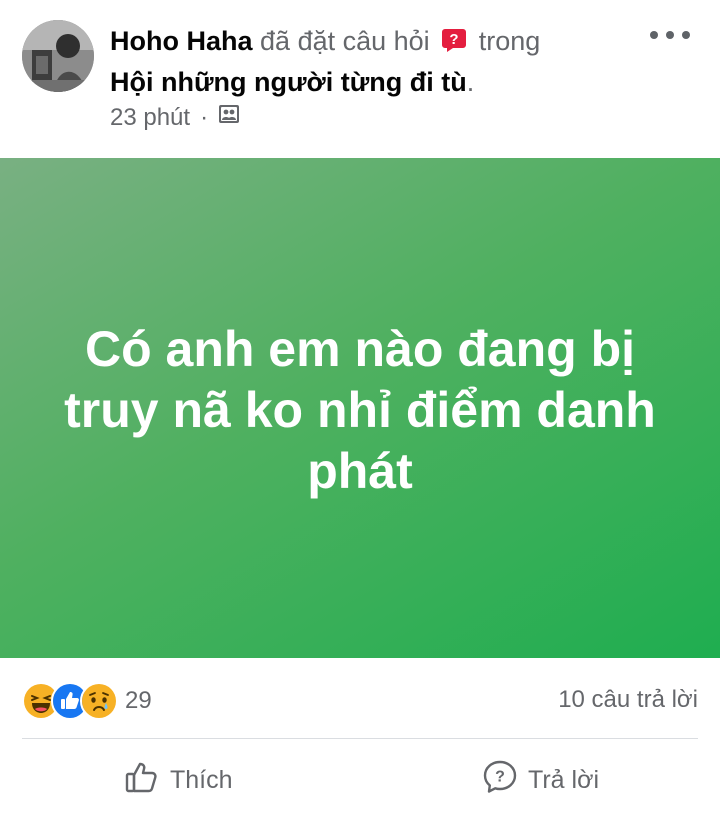 This screenshot has height=817, width=720. Describe the element at coordinates (150, 118) in the screenshot. I see `post-time: 23 phút` at that location.